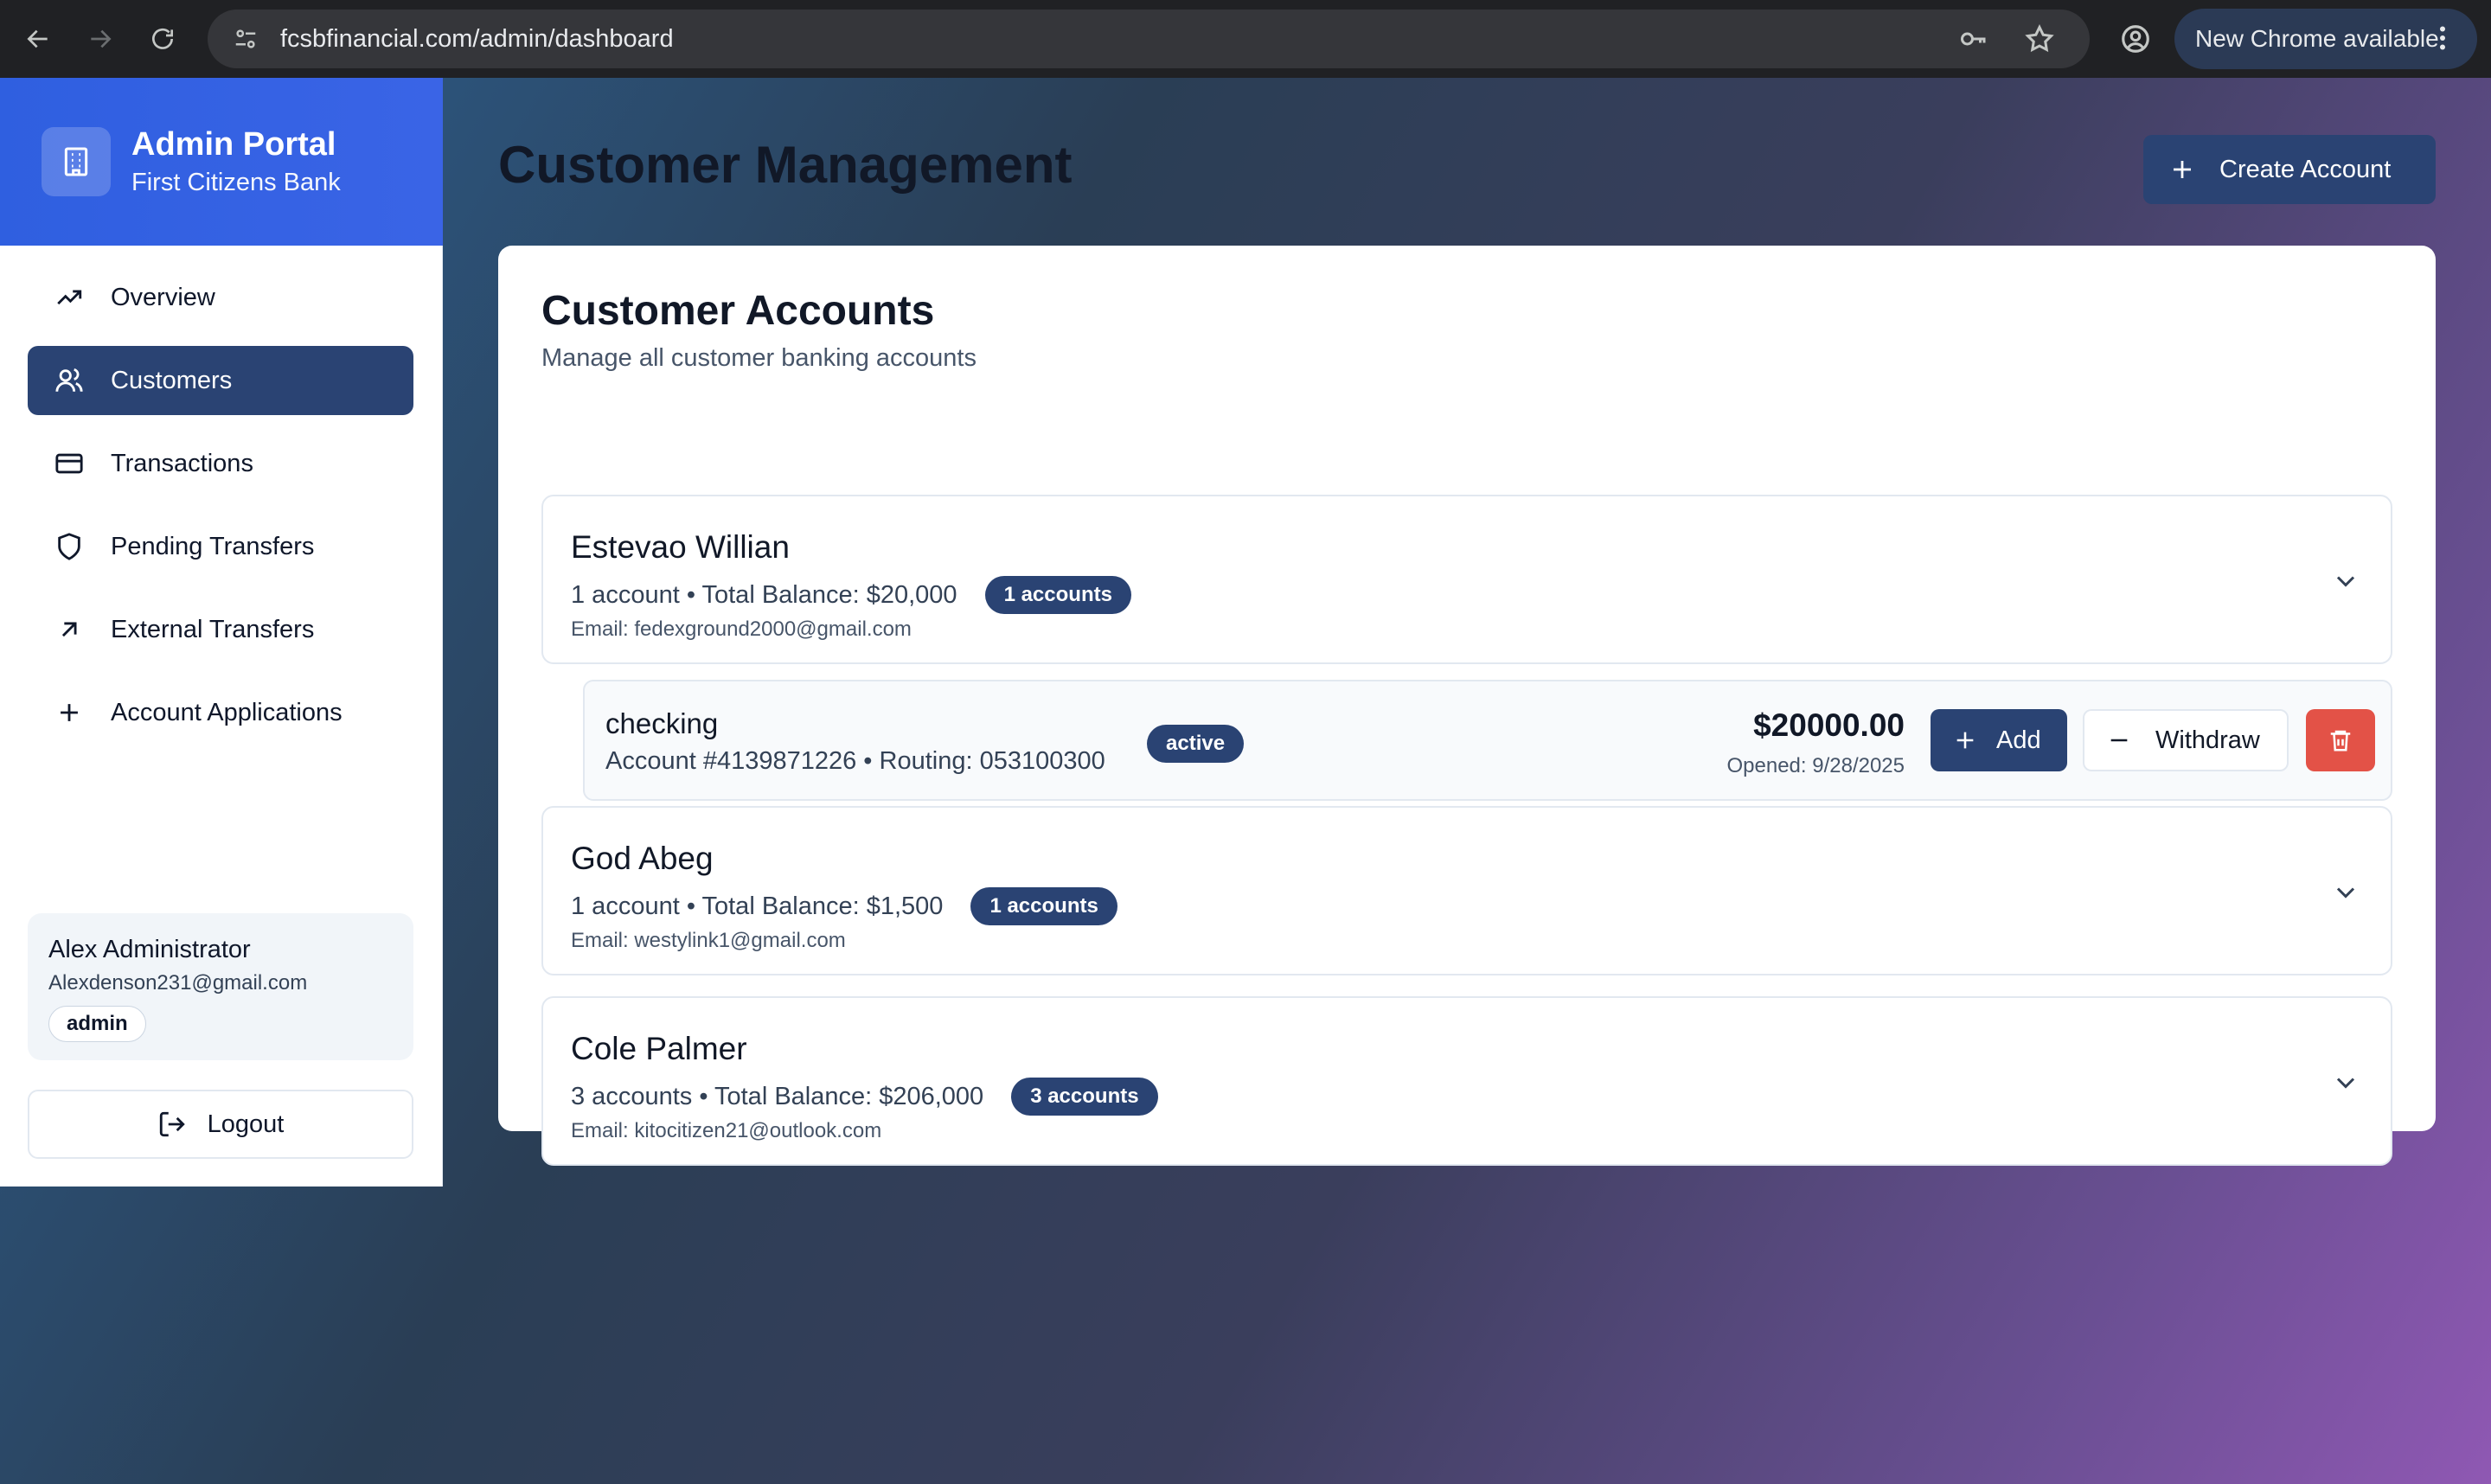 The image size is (2491, 1484). I want to click on customer-email: Email: kitocitizen21@outlook.com, so click(726, 1131).